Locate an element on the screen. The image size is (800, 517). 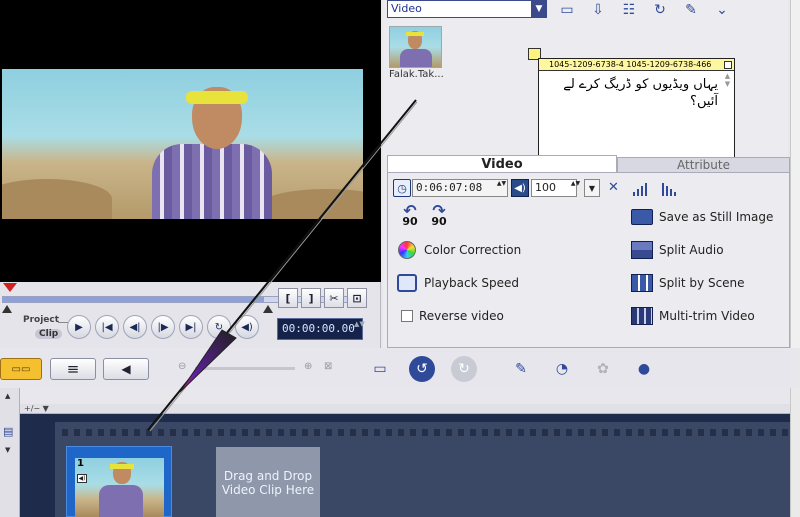
save-still-image-button: Save as Still Image is located at coordinates (702, 217).